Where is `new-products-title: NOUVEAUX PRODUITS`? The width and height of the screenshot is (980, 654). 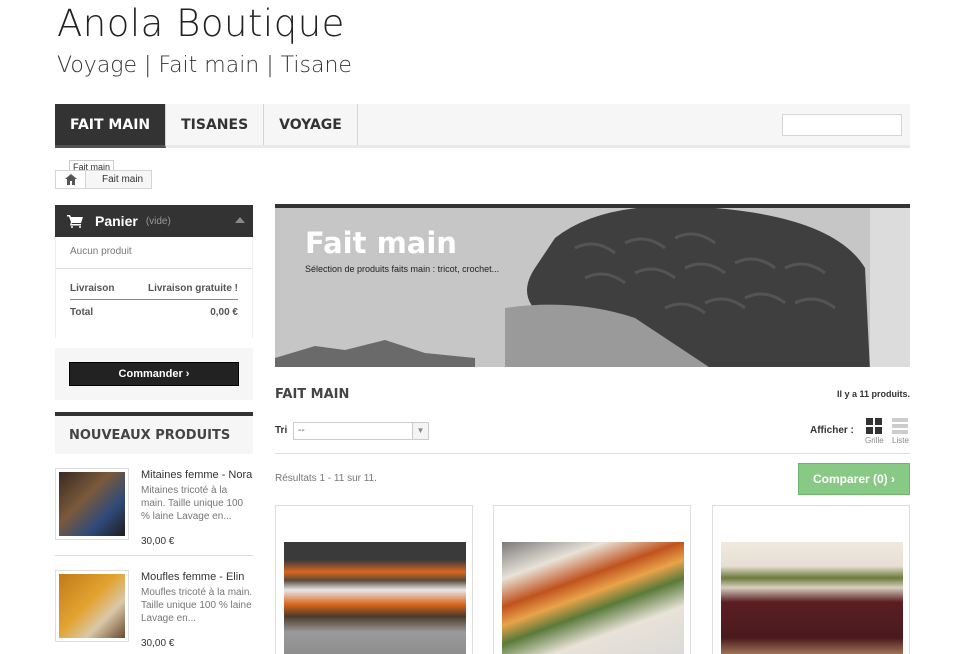
new-products-title: NOUVEAUX PRODUITS is located at coordinates (154, 433).